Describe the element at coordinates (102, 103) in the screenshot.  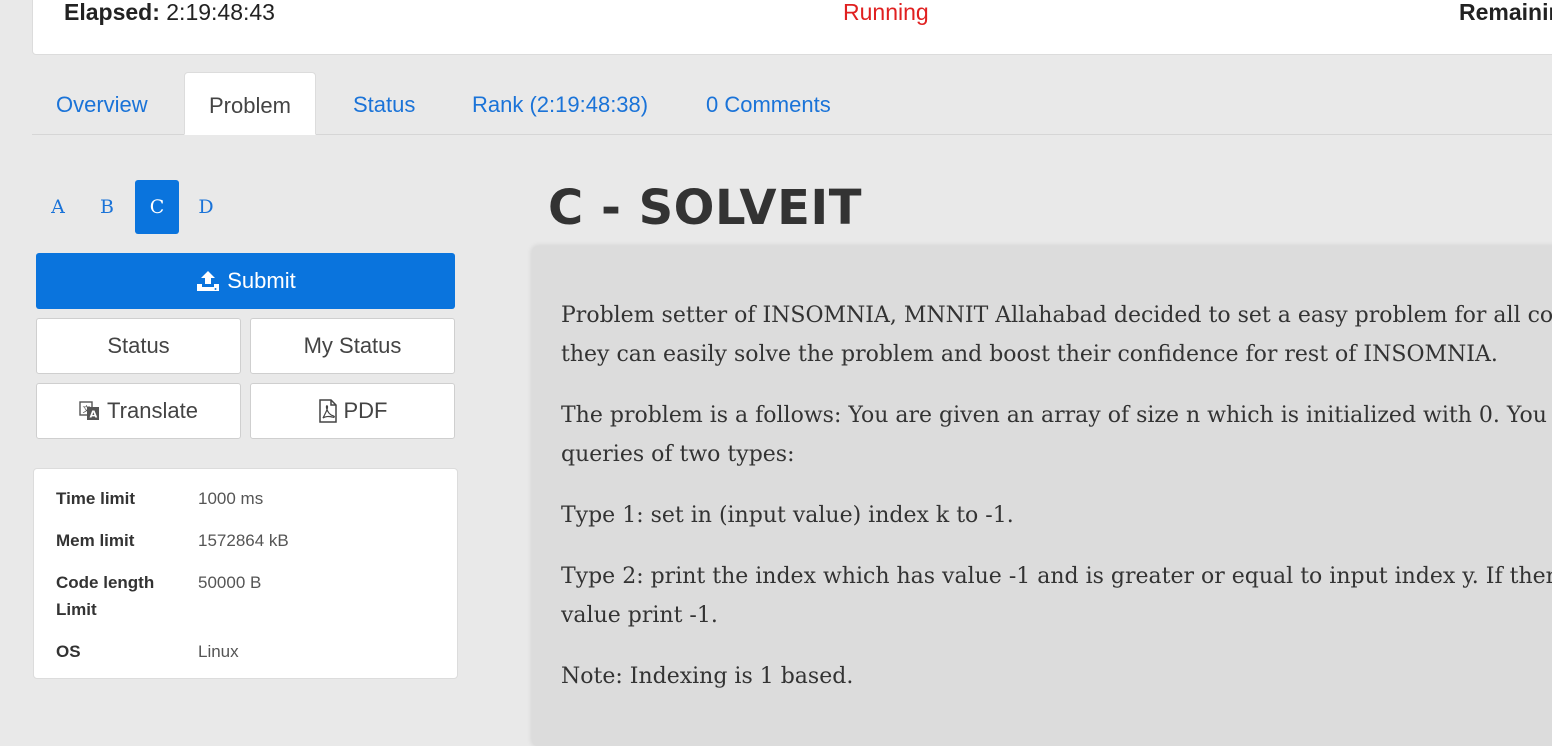
I see `tab-overview: Overview` at that location.